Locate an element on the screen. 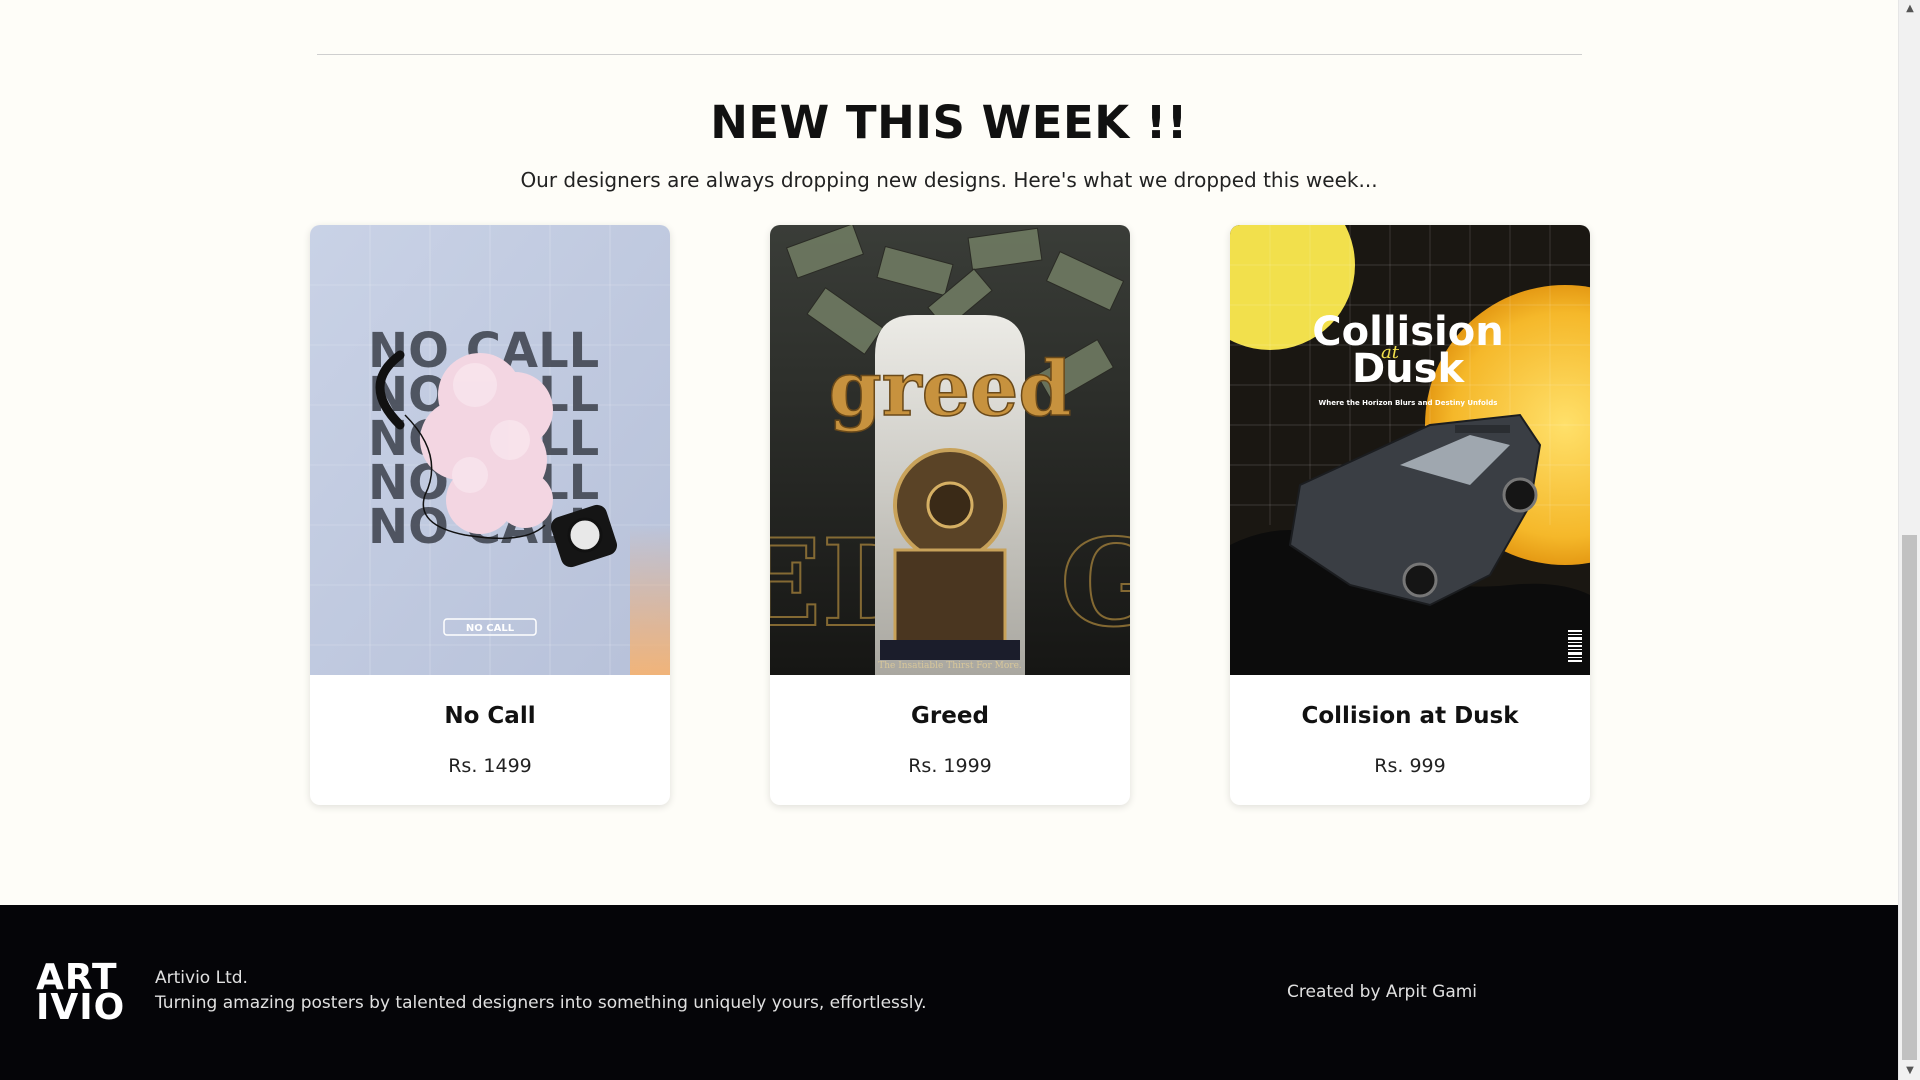 The height and width of the screenshot is (1080, 1920). footer-credit: Created by Arpit Gami is located at coordinates (1382, 992).